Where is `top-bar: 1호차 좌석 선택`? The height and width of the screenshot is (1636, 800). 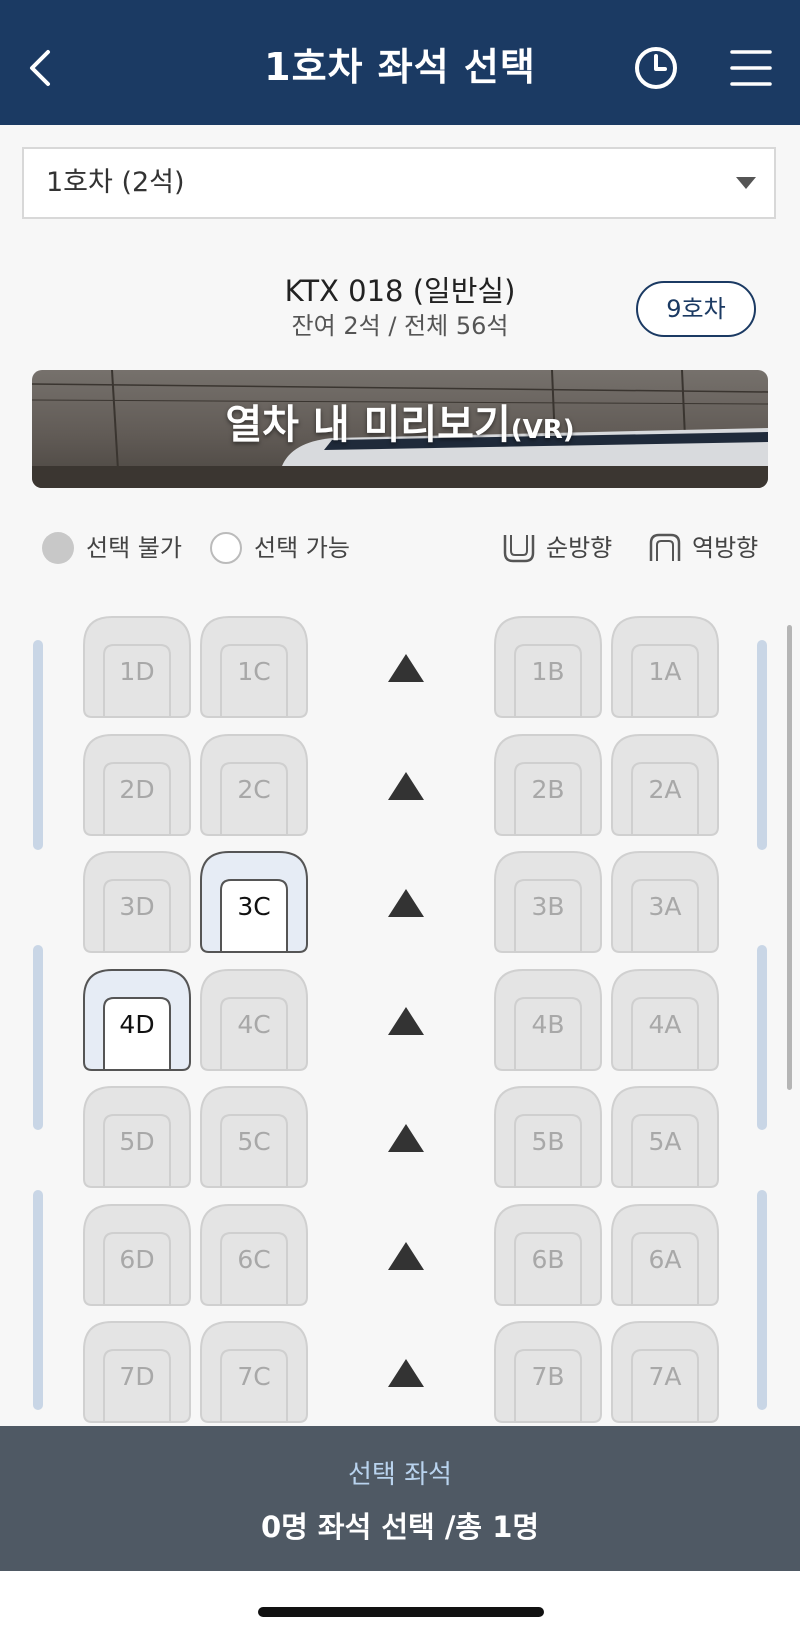
top-bar: 1호차 좌석 선택 is located at coordinates (400, 62).